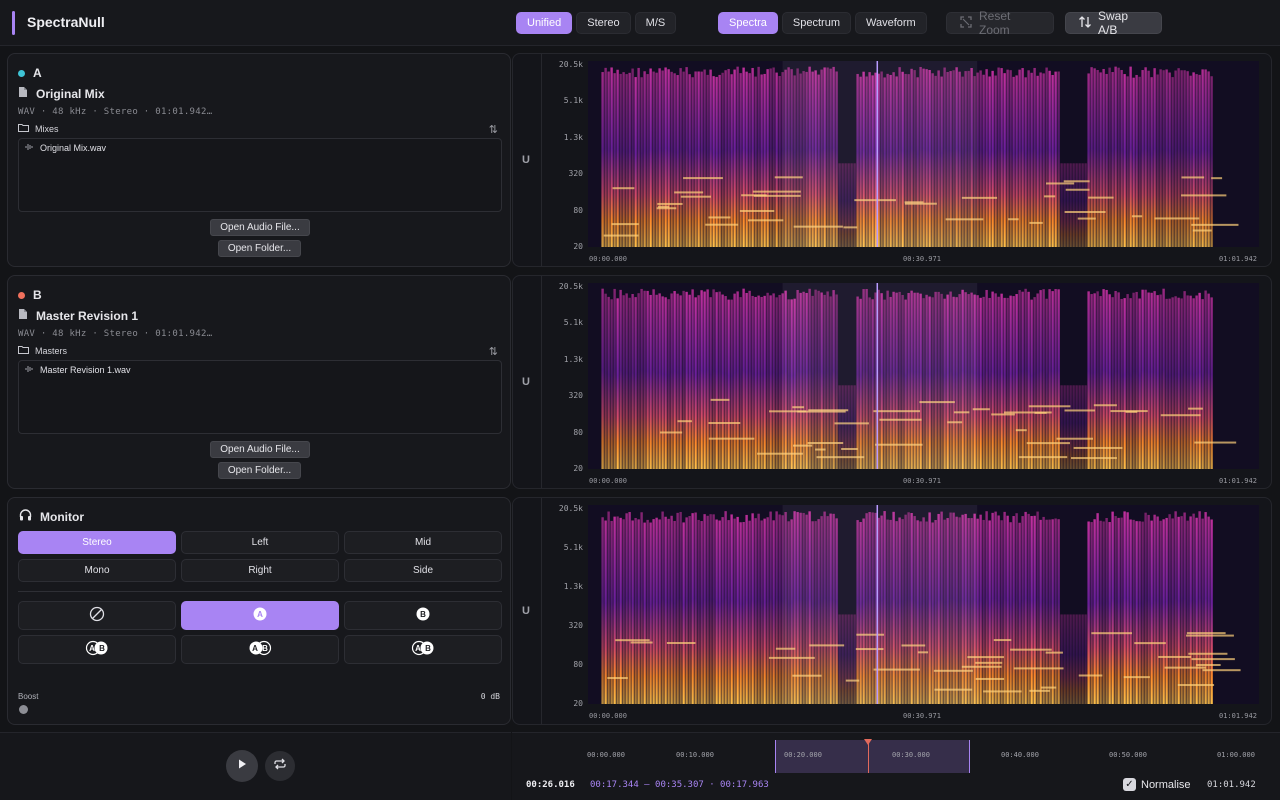  I want to click on channel-mode-ms: M/S, so click(655, 23).